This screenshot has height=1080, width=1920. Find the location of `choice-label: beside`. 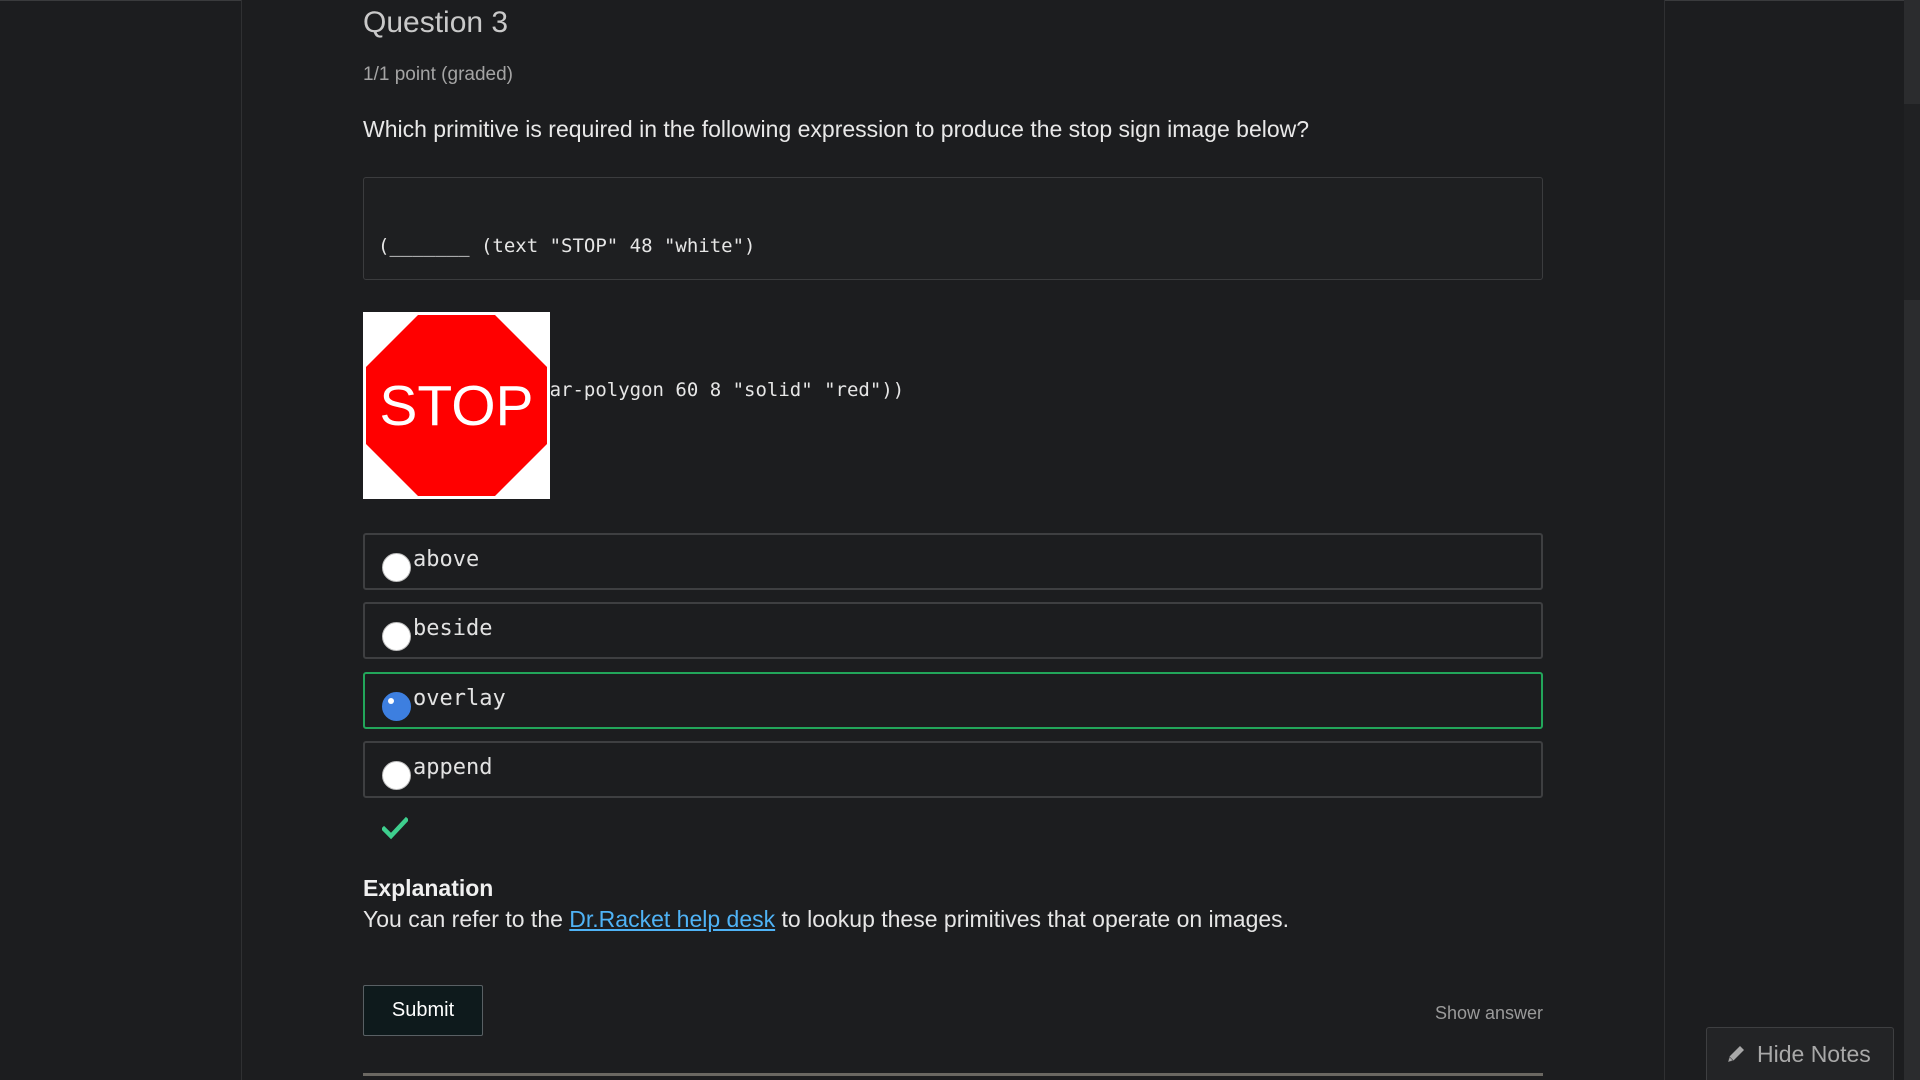

choice-label: beside is located at coordinates (453, 628).